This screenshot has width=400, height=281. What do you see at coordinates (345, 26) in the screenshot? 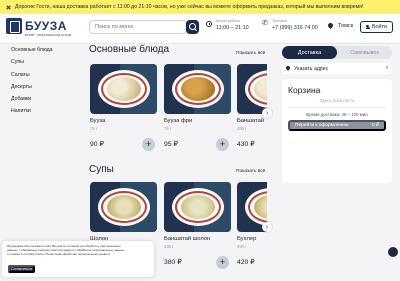
I see `city-selector: Томск` at bounding box center [345, 26].